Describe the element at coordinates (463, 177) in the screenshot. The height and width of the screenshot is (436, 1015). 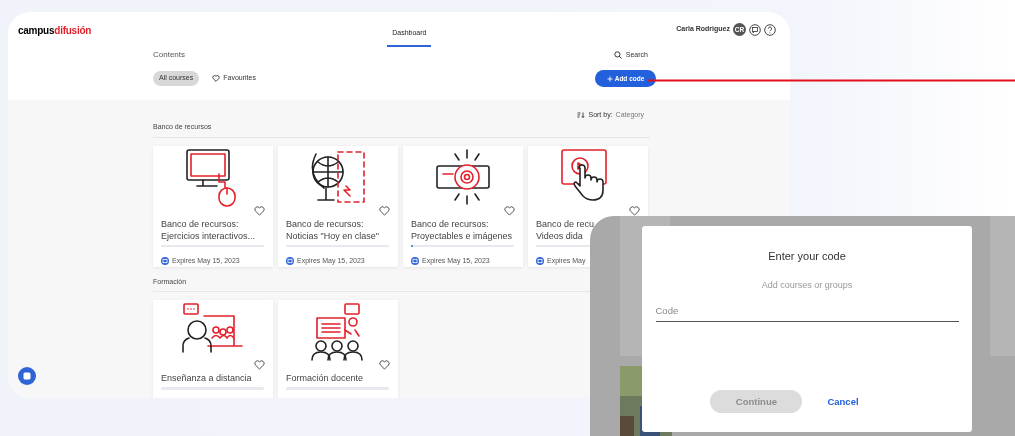
I see `projector-drawing` at that location.